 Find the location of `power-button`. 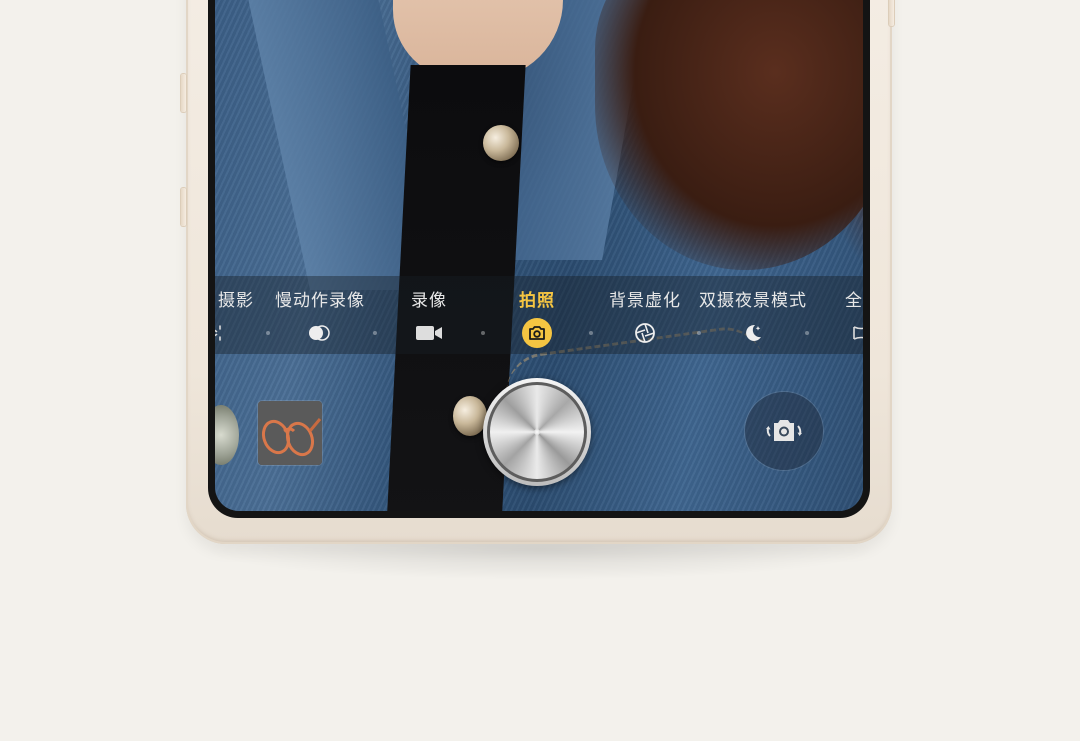

power-button is located at coordinates (183, 207).